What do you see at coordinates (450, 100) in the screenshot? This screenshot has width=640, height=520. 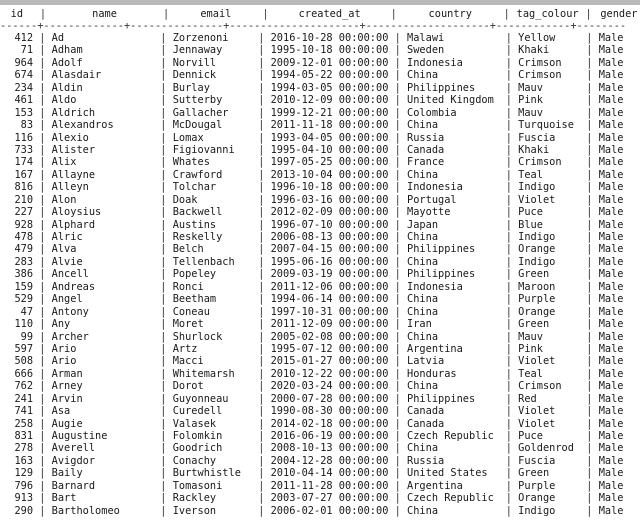 I see `cell-country: United Kingdom` at bounding box center [450, 100].